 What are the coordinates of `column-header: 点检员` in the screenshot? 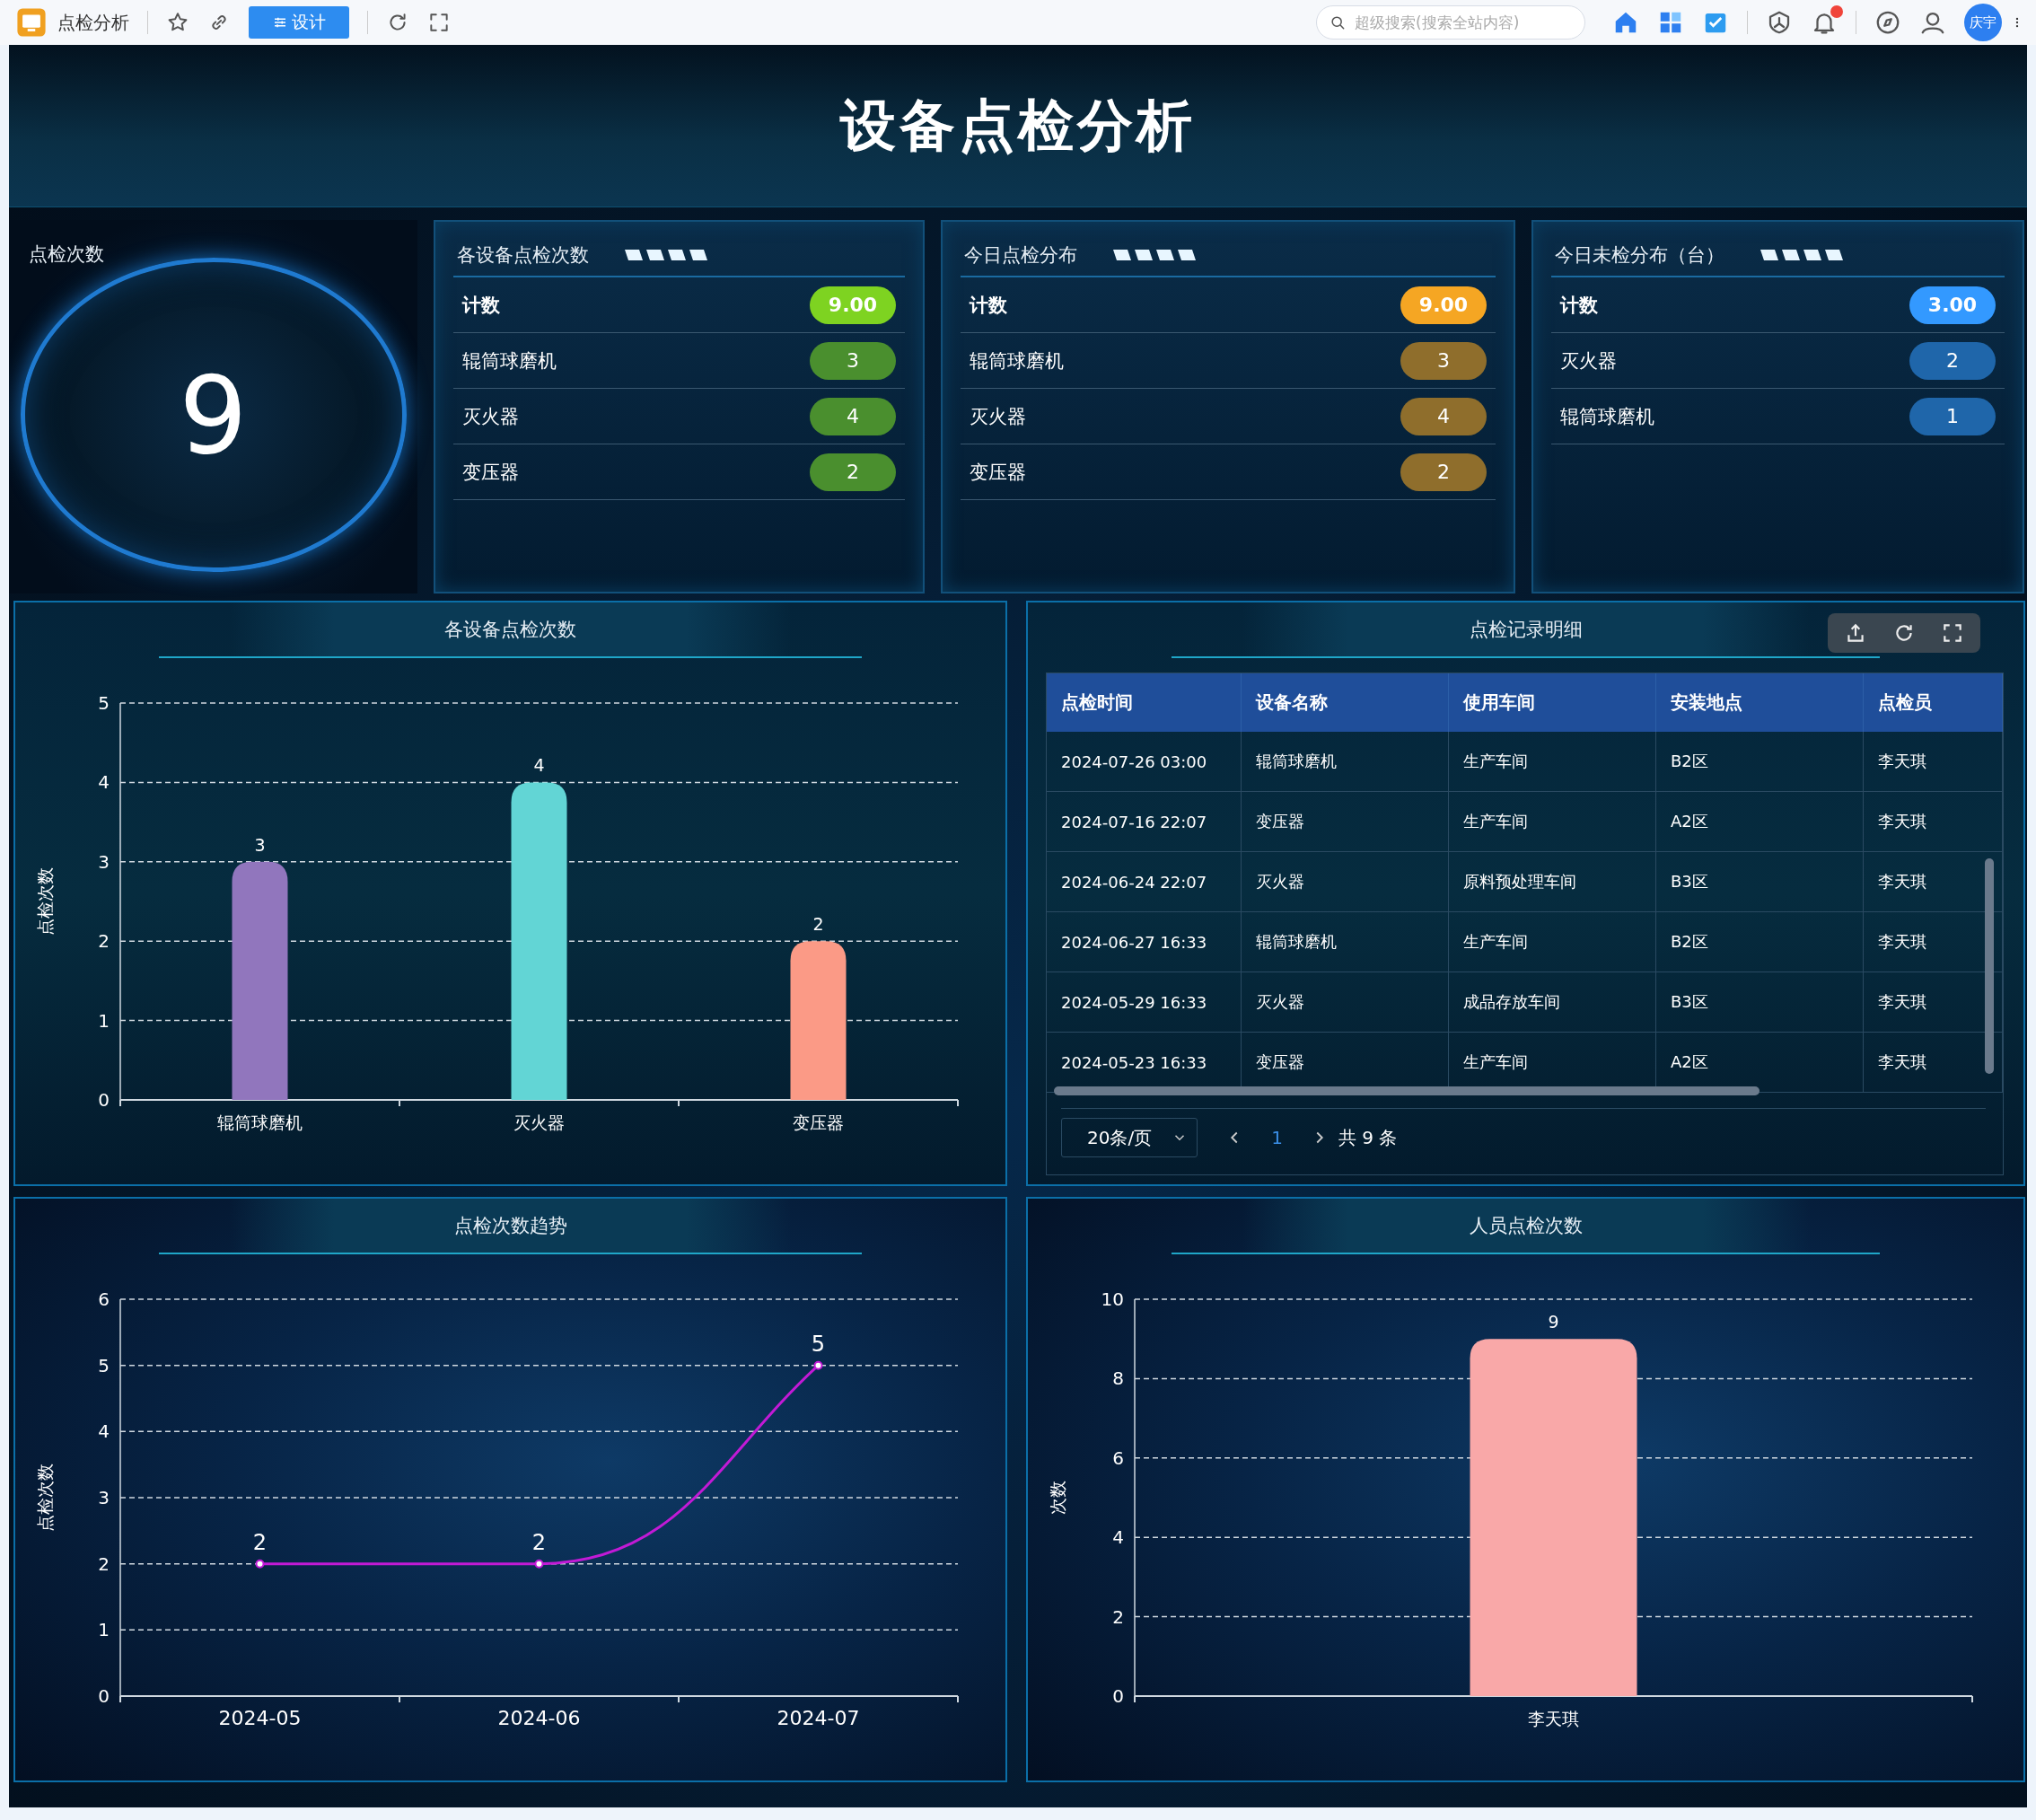 It's located at (1933, 702).